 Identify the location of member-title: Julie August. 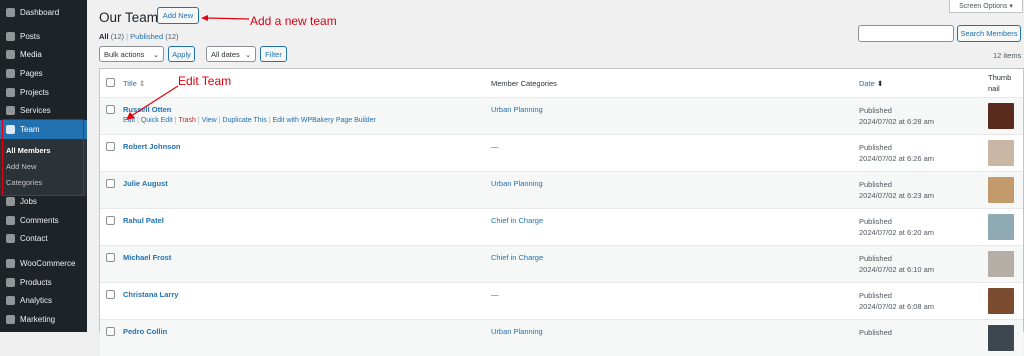
(145, 183).